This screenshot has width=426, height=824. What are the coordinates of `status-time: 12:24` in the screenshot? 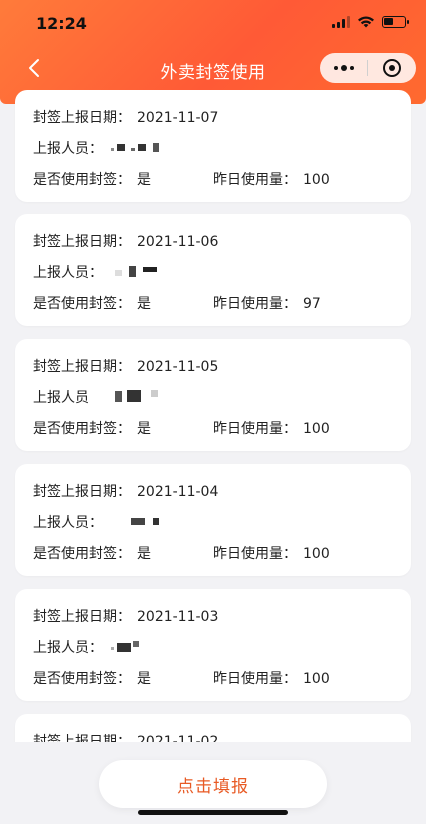 It's located at (61, 23).